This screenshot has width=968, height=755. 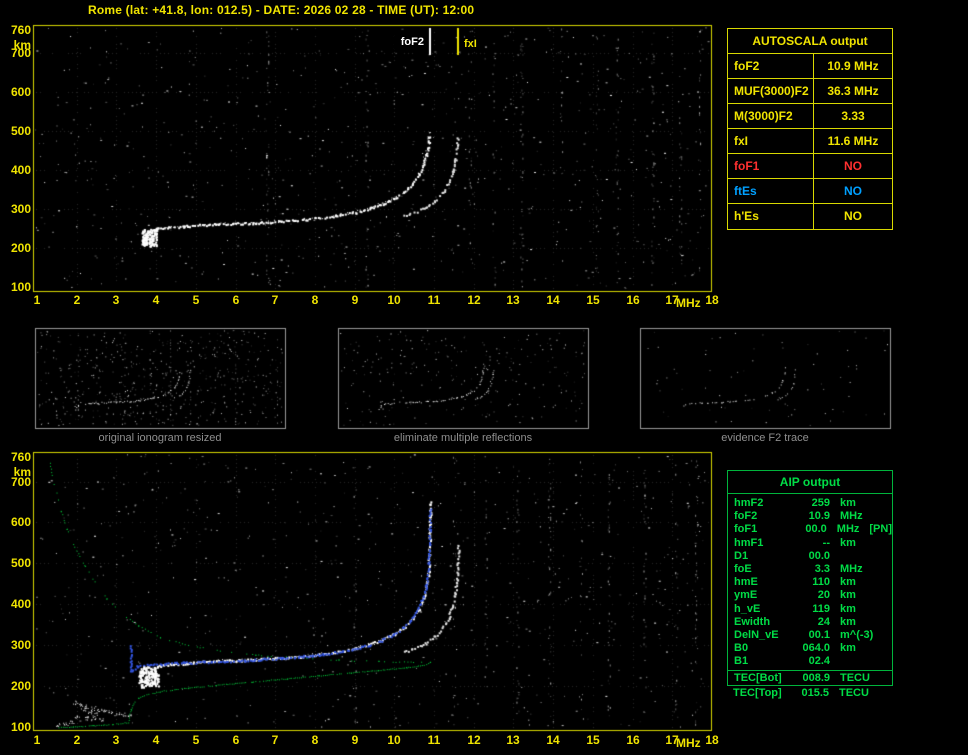 What do you see at coordinates (826, 542) in the screenshot?
I see `aip-row-value: --` at bounding box center [826, 542].